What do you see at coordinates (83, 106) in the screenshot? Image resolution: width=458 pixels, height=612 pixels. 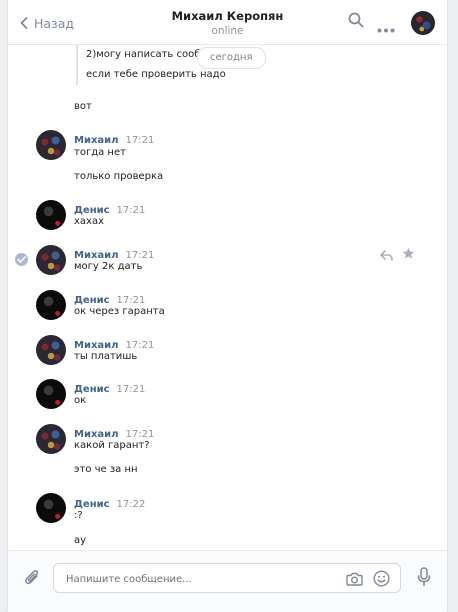 I see `message-text: вот` at bounding box center [83, 106].